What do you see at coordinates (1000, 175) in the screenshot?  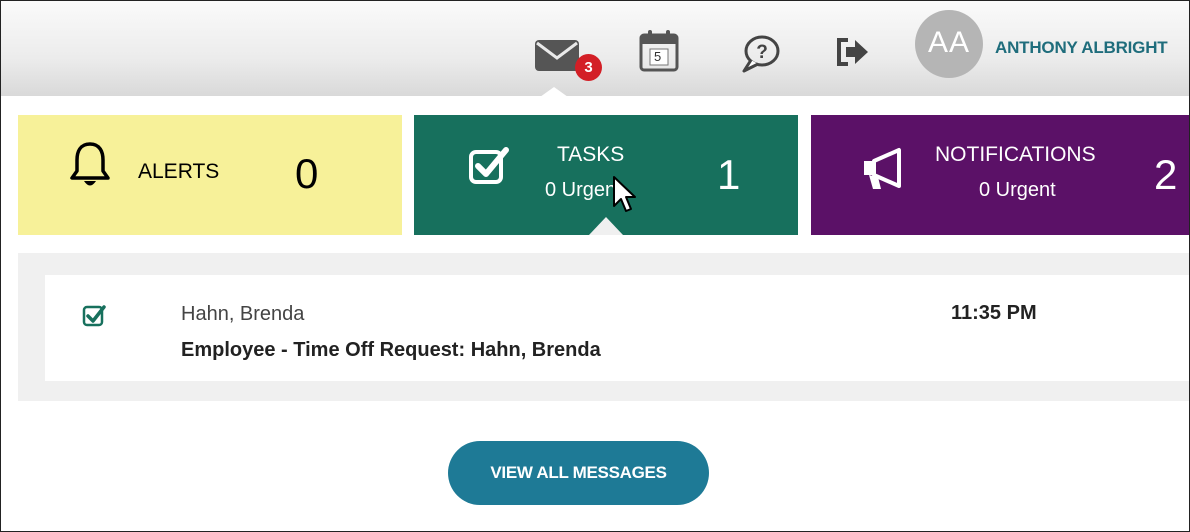 I see `notifications-tile: NOTIFICATIONS 0 Urgent 2` at bounding box center [1000, 175].